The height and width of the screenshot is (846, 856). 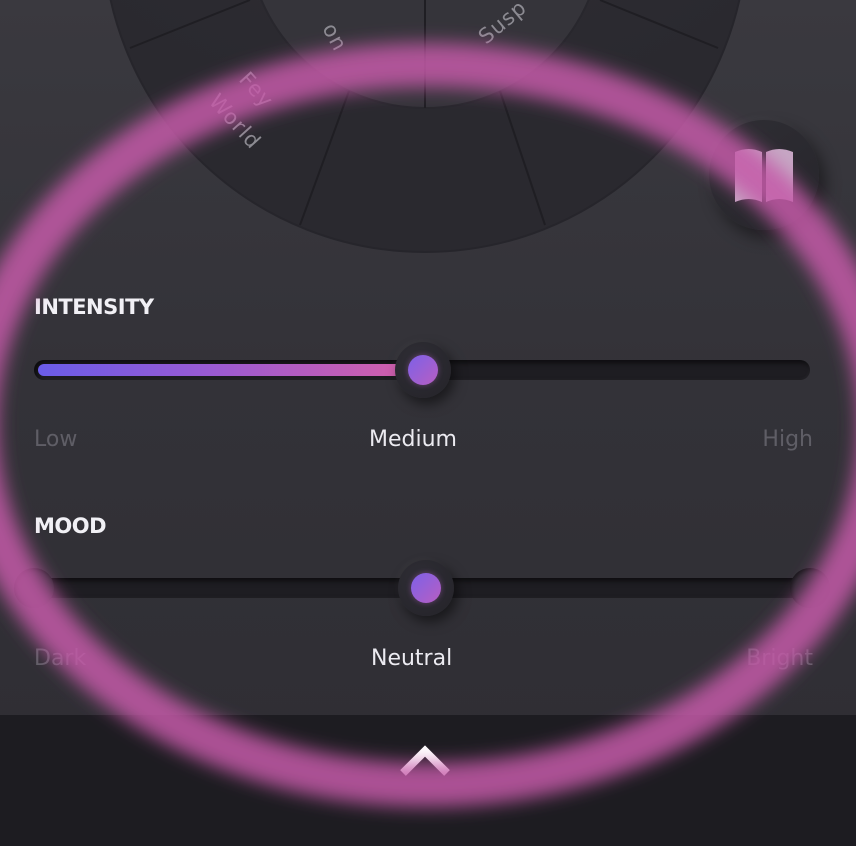 I want to click on wheel-segment-label: World, so click(x=234, y=121).